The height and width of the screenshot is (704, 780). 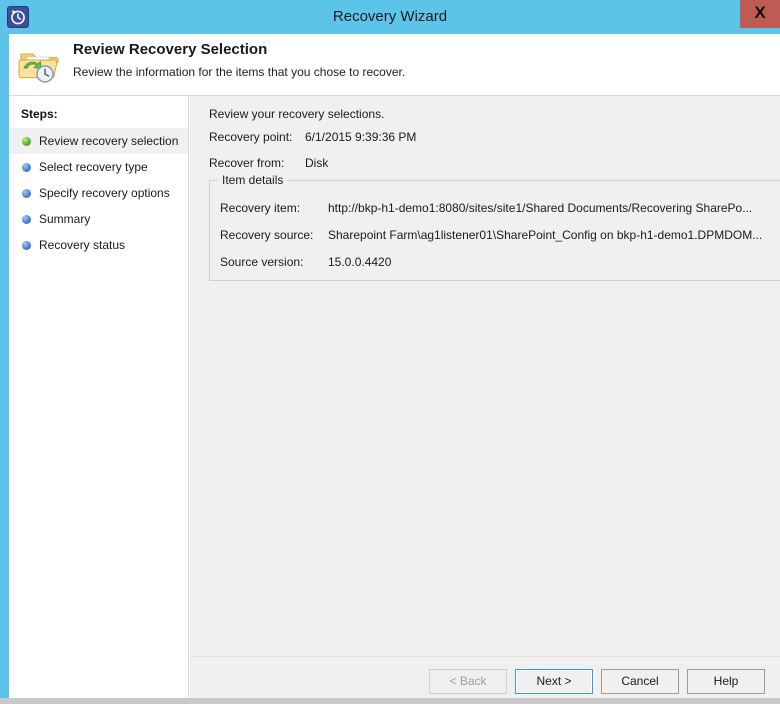 What do you see at coordinates (297, 114) in the screenshot?
I see `main-intro-text: Review your recovery selections.` at bounding box center [297, 114].